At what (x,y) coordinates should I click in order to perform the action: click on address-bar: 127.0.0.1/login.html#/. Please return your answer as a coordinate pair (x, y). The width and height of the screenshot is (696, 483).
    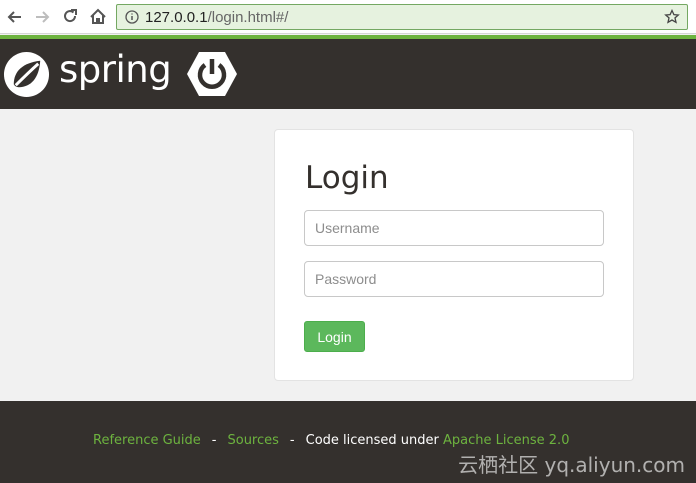
    Looking at the image, I should click on (402, 17).